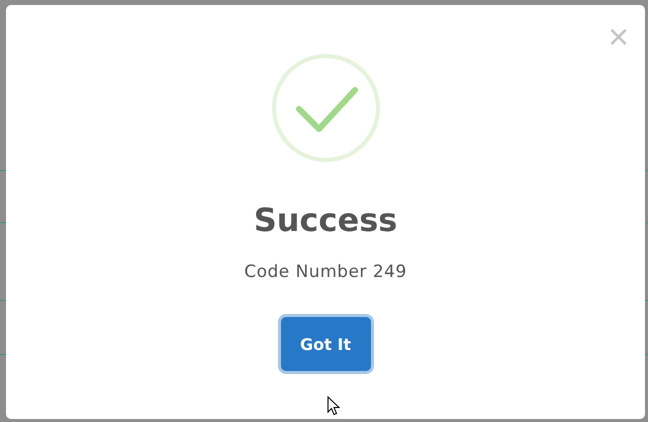  Describe the element at coordinates (334, 406) in the screenshot. I see `mouse-cursor-icon` at that location.